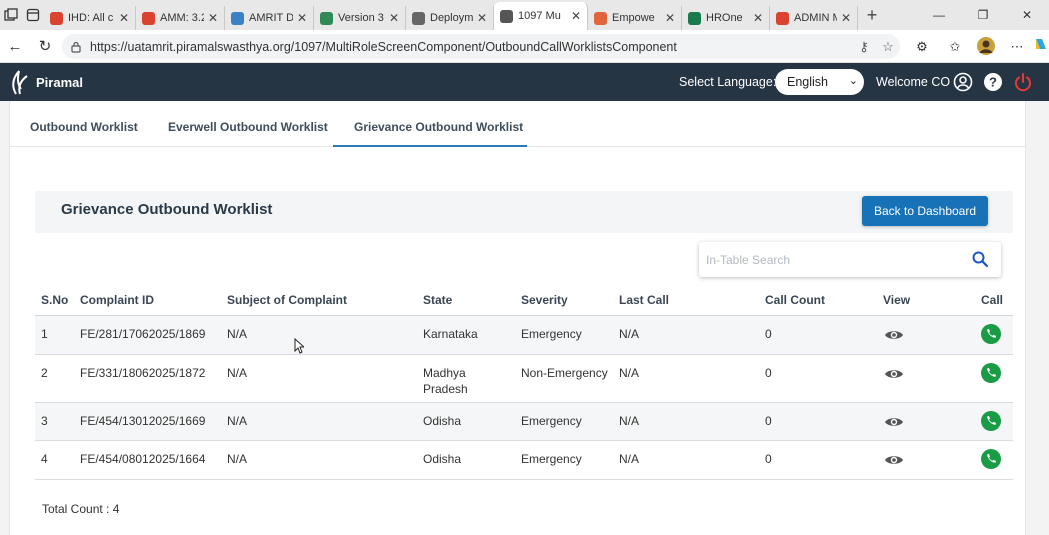  I want to click on workspaces-icon, so click(11, 15).